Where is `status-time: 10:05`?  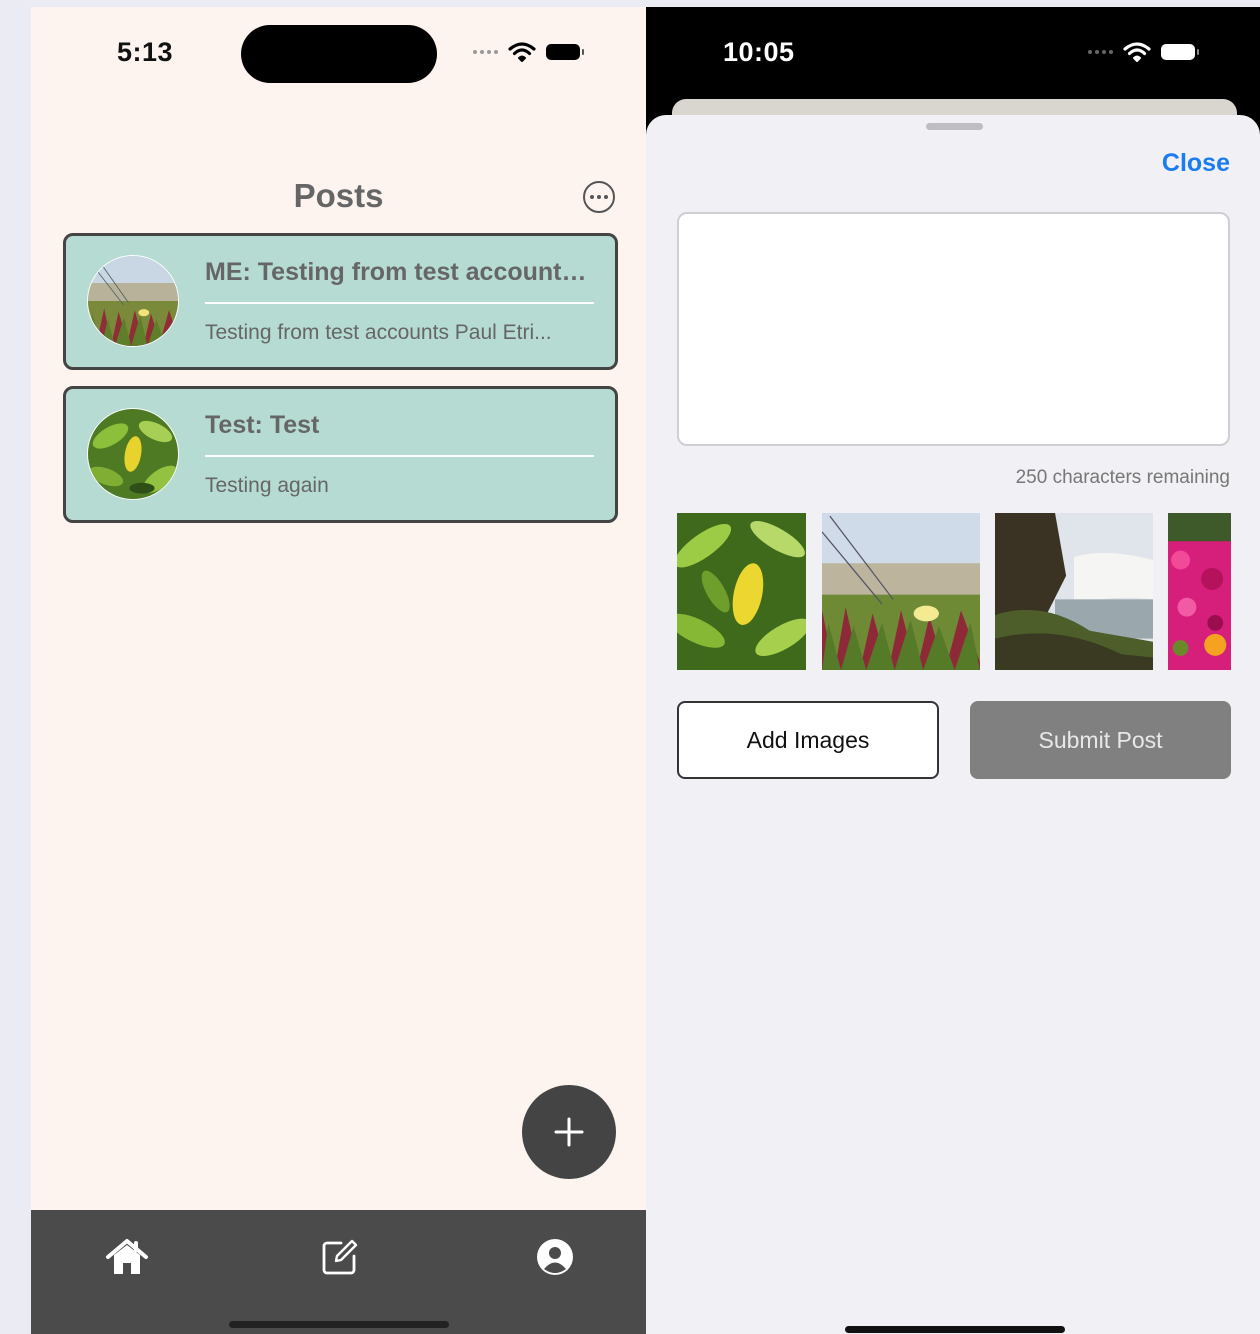
status-time: 10:05 is located at coordinates (759, 52).